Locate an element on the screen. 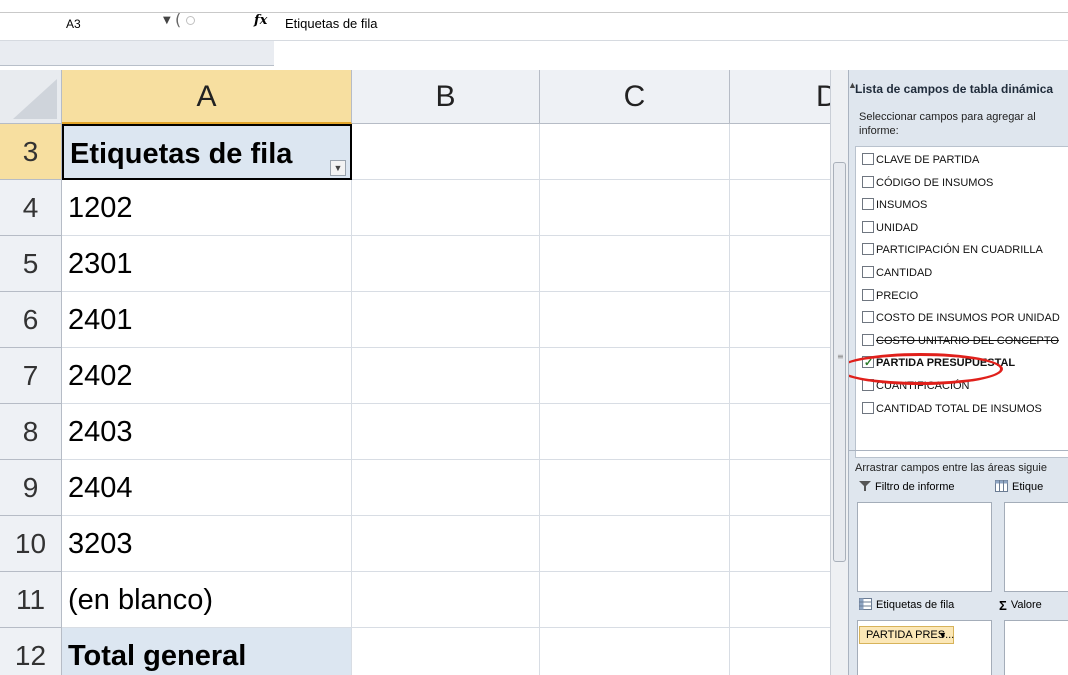 The height and width of the screenshot is (675, 1068). field-item: CLAVE DE PARTIDA is located at coordinates (920, 160).